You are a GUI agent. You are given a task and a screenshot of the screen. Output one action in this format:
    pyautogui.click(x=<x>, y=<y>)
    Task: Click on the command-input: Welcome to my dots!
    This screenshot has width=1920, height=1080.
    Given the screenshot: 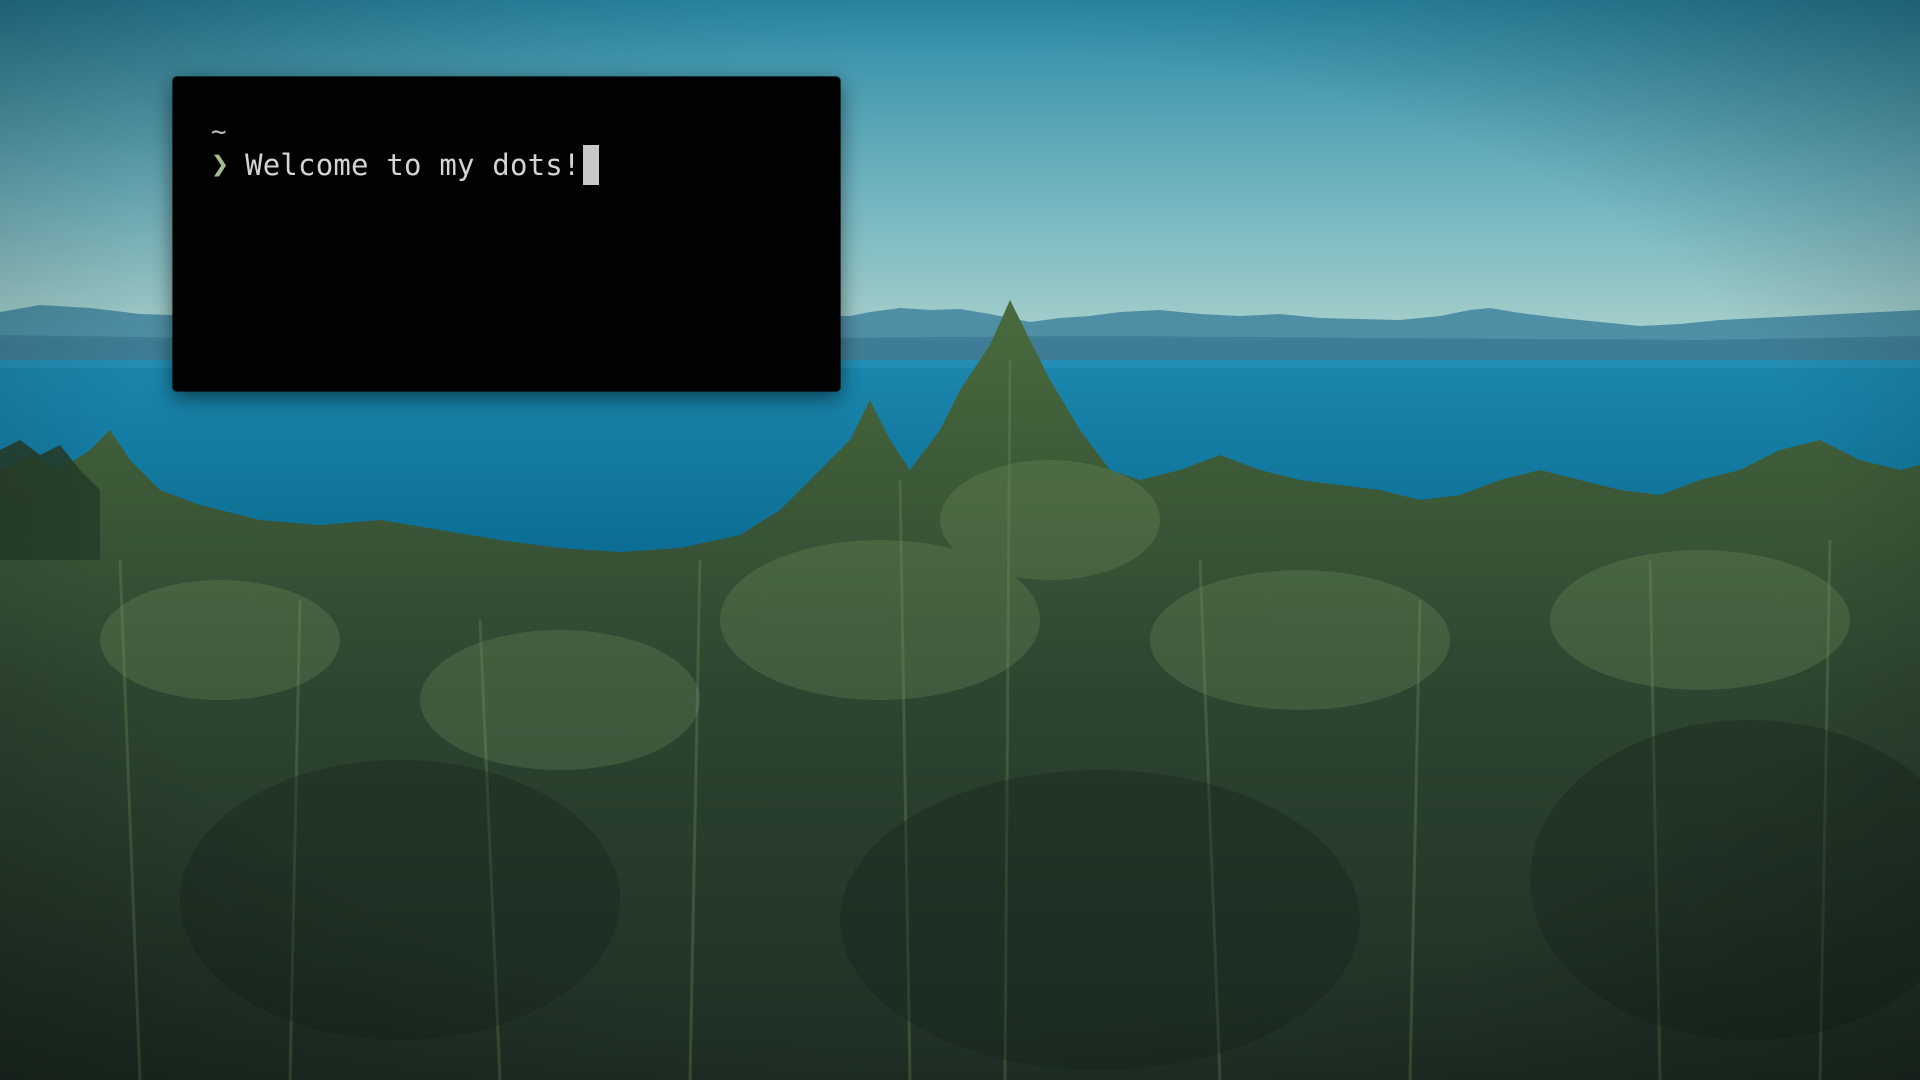 What is the action you would take?
    pyautogui.click(x=413, y=165)
    